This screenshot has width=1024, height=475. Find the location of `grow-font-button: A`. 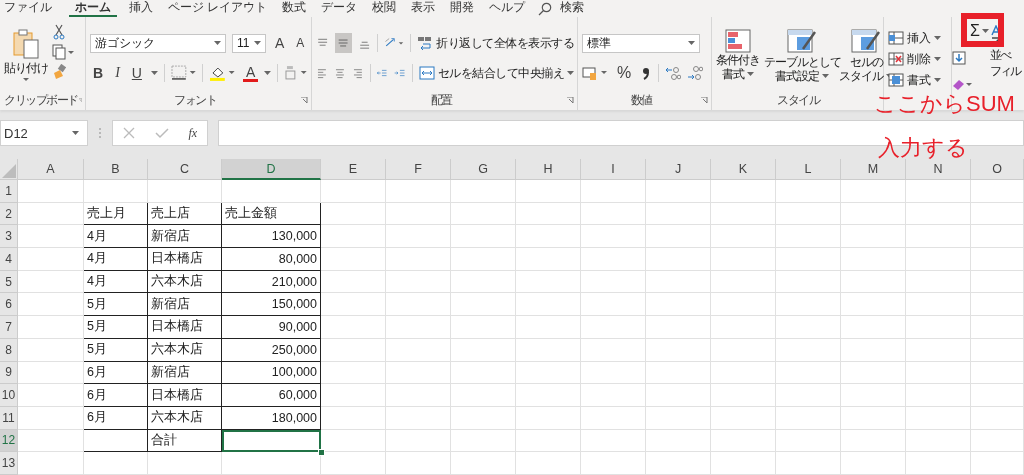

grow-font-button: A is located at coordinates (280, 43).